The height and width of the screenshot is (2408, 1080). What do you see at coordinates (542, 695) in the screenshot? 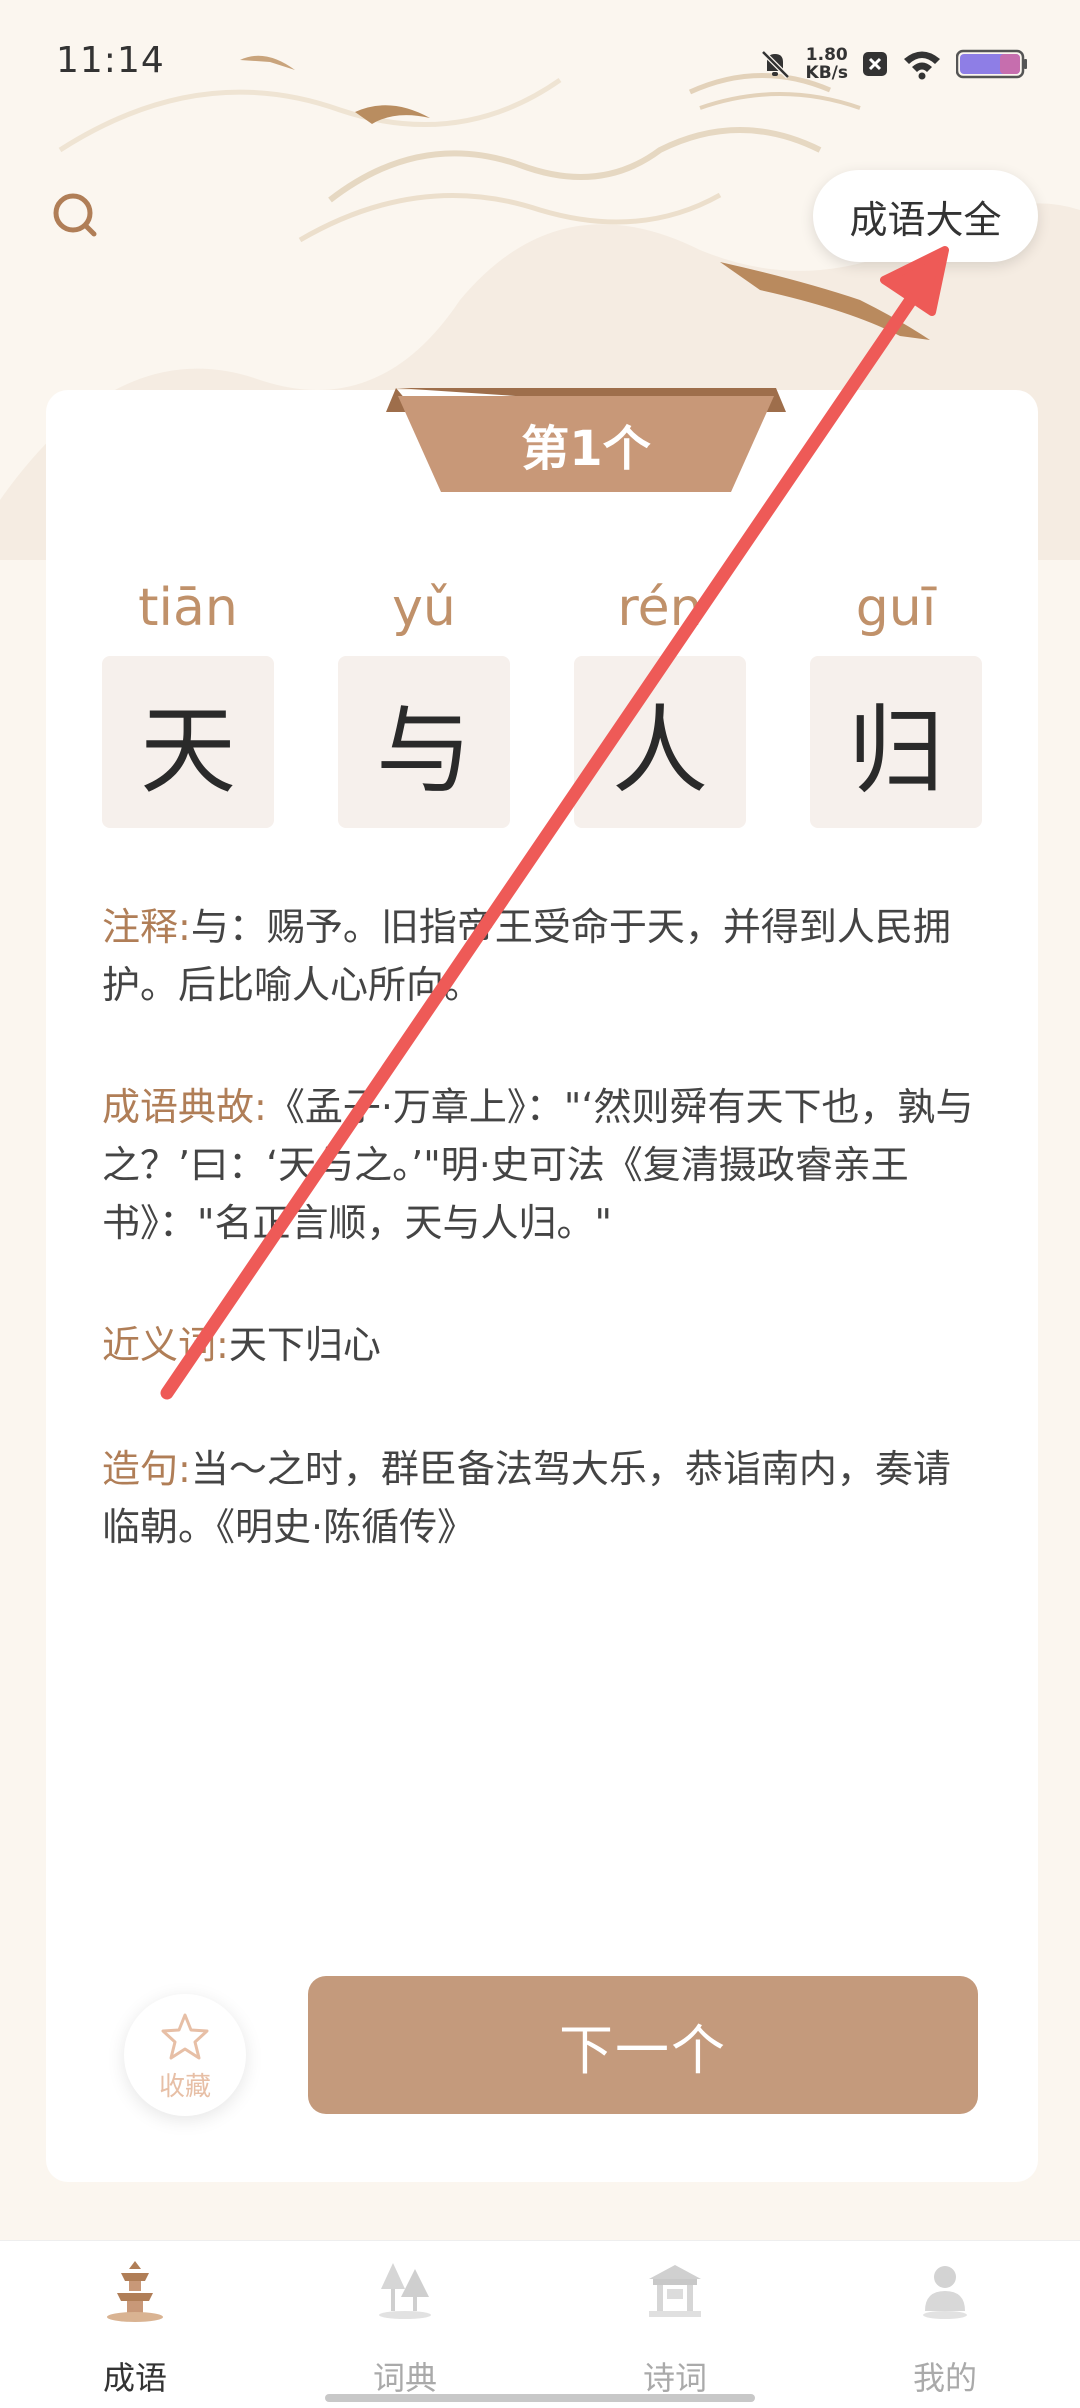
I see `idiom-characters: tiān 天 yǔ 与 rén 人 guī 归` at bounding box center [542, 695].